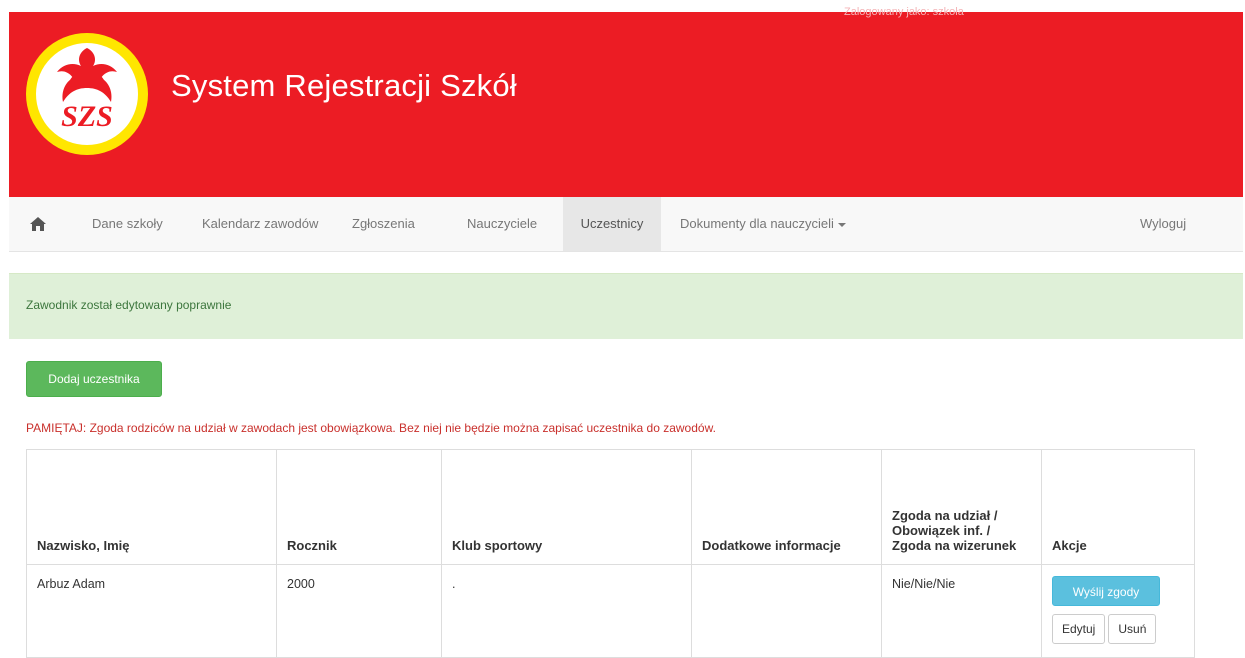 This screenshot has height=658, width=1245. Describe the element at coordinates (38, 224) in the screenshot. I see `home-icon` at that location.